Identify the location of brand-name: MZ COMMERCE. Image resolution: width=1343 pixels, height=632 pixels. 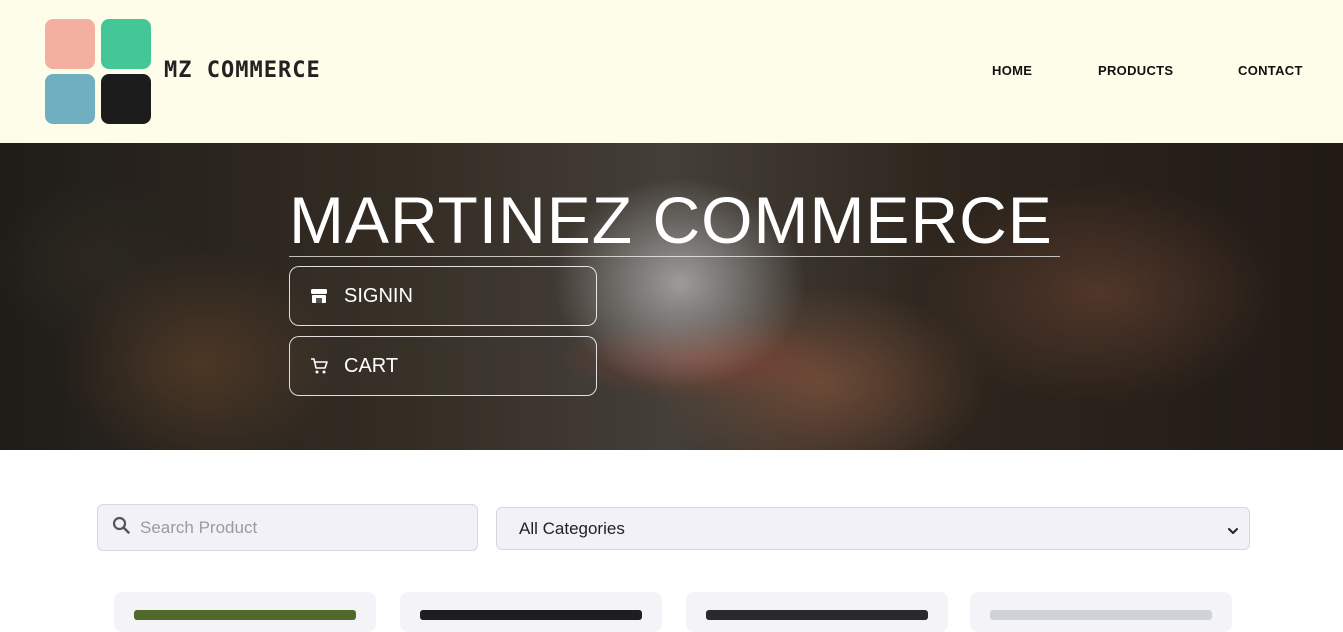
(242, 70).